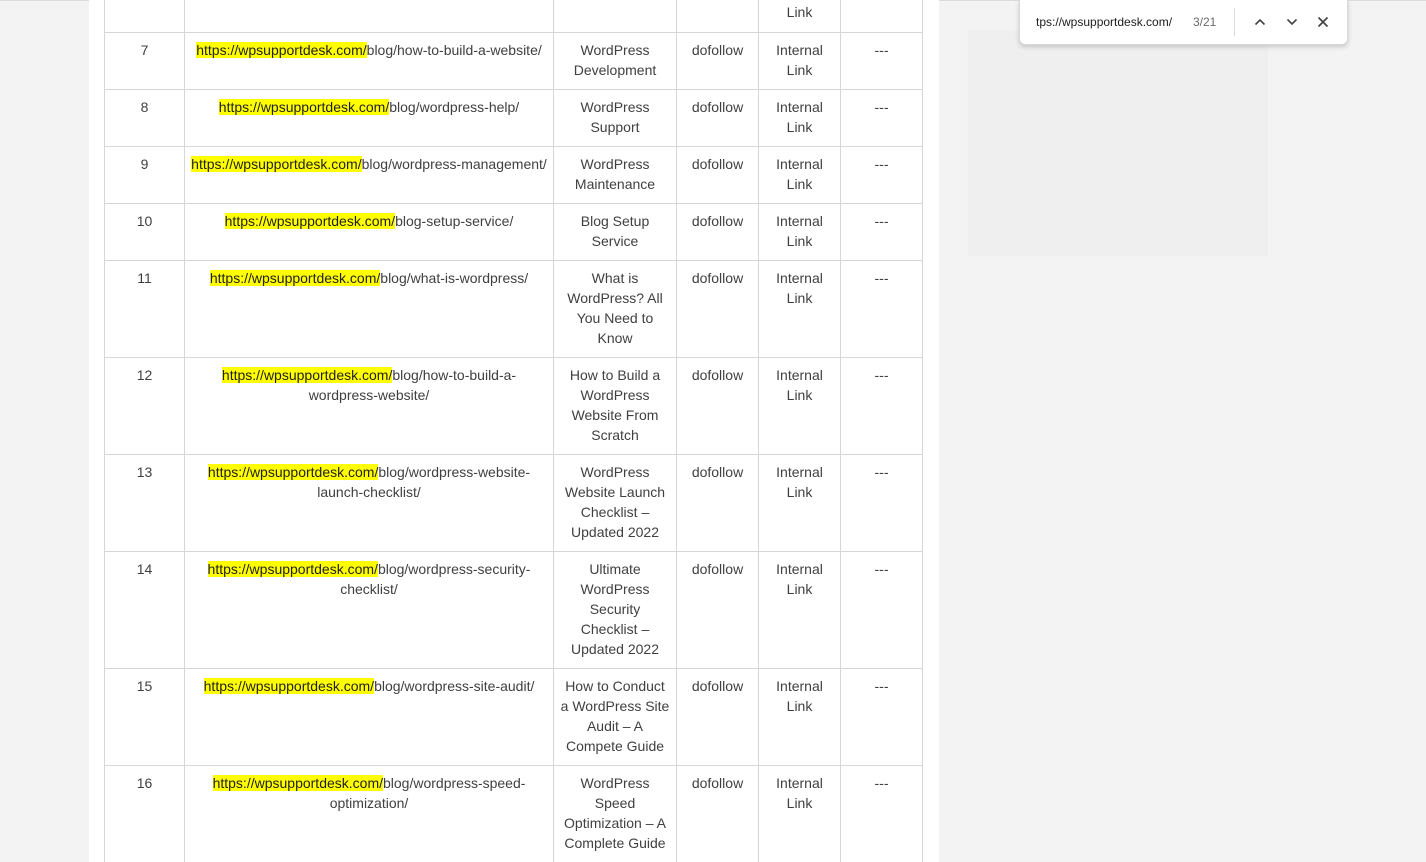 Image resolution: width=1426 pixels, height=862 pixels. What do you see at coordinates (615, 118) in the screenshot?
I see `row-anchor-text: WordPress Support` at bounding box center [615, 118].